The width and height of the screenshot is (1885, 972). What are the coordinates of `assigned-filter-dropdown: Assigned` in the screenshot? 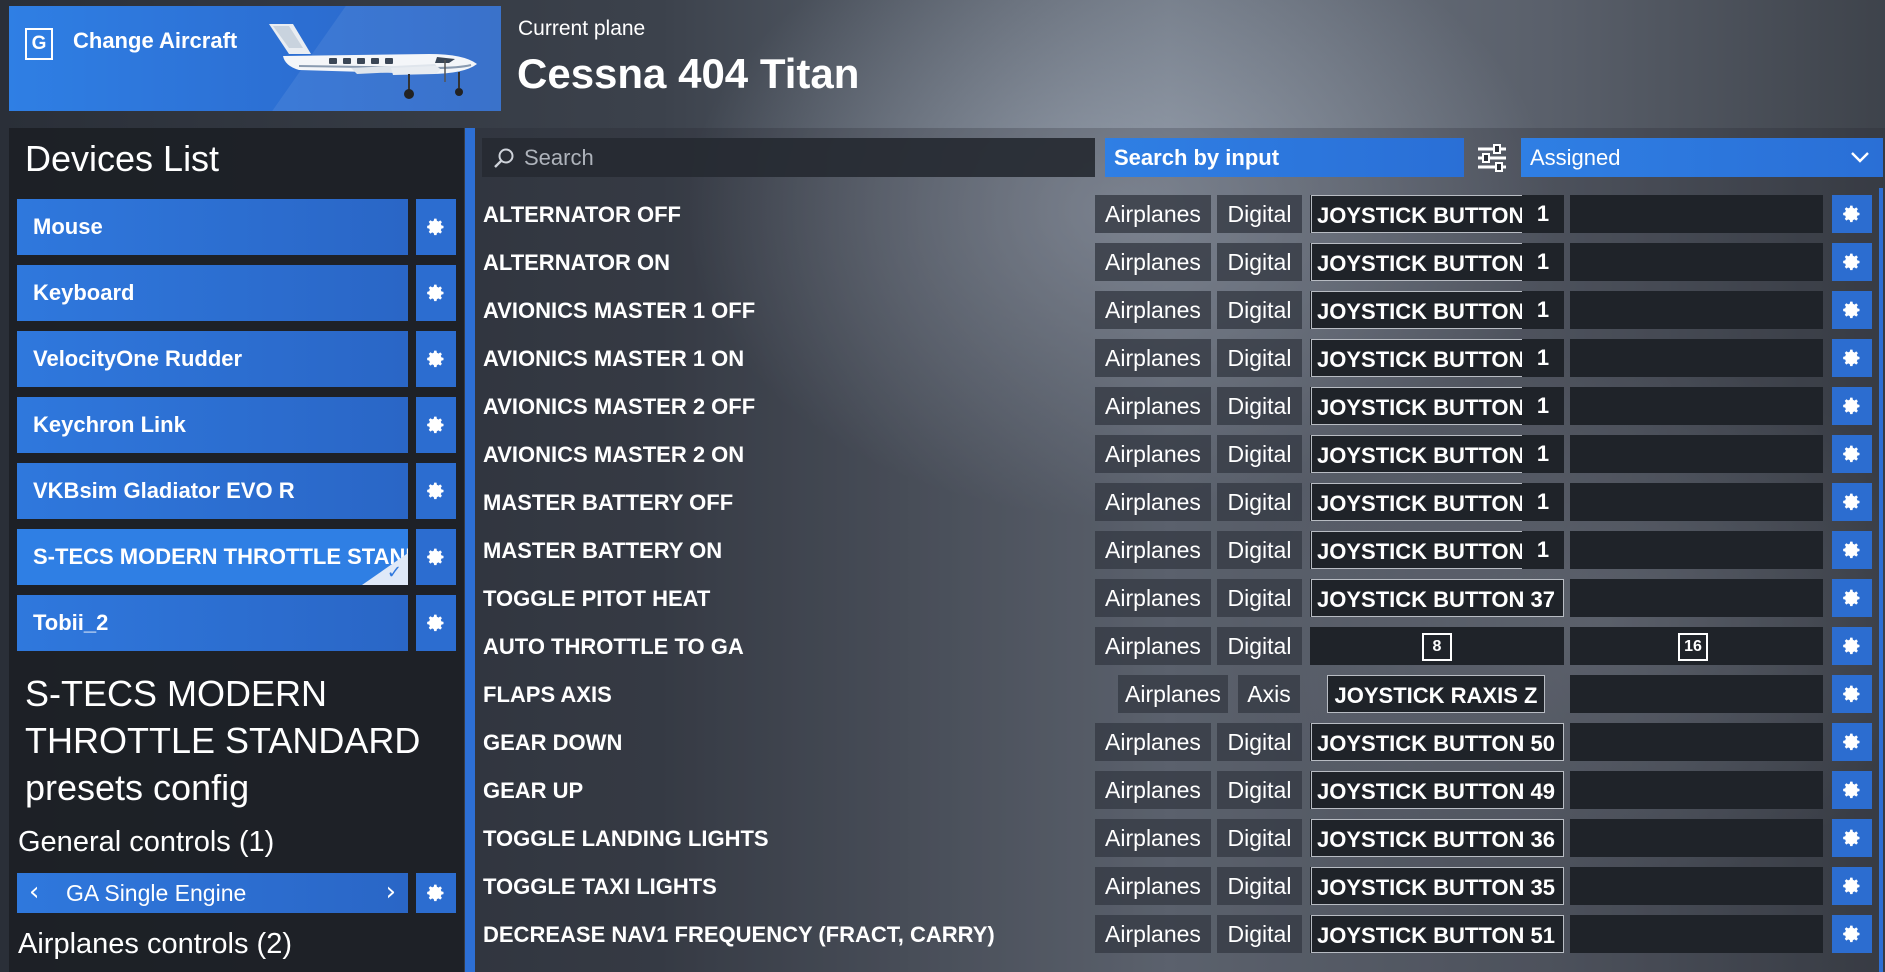 It's located at (1702, 157).